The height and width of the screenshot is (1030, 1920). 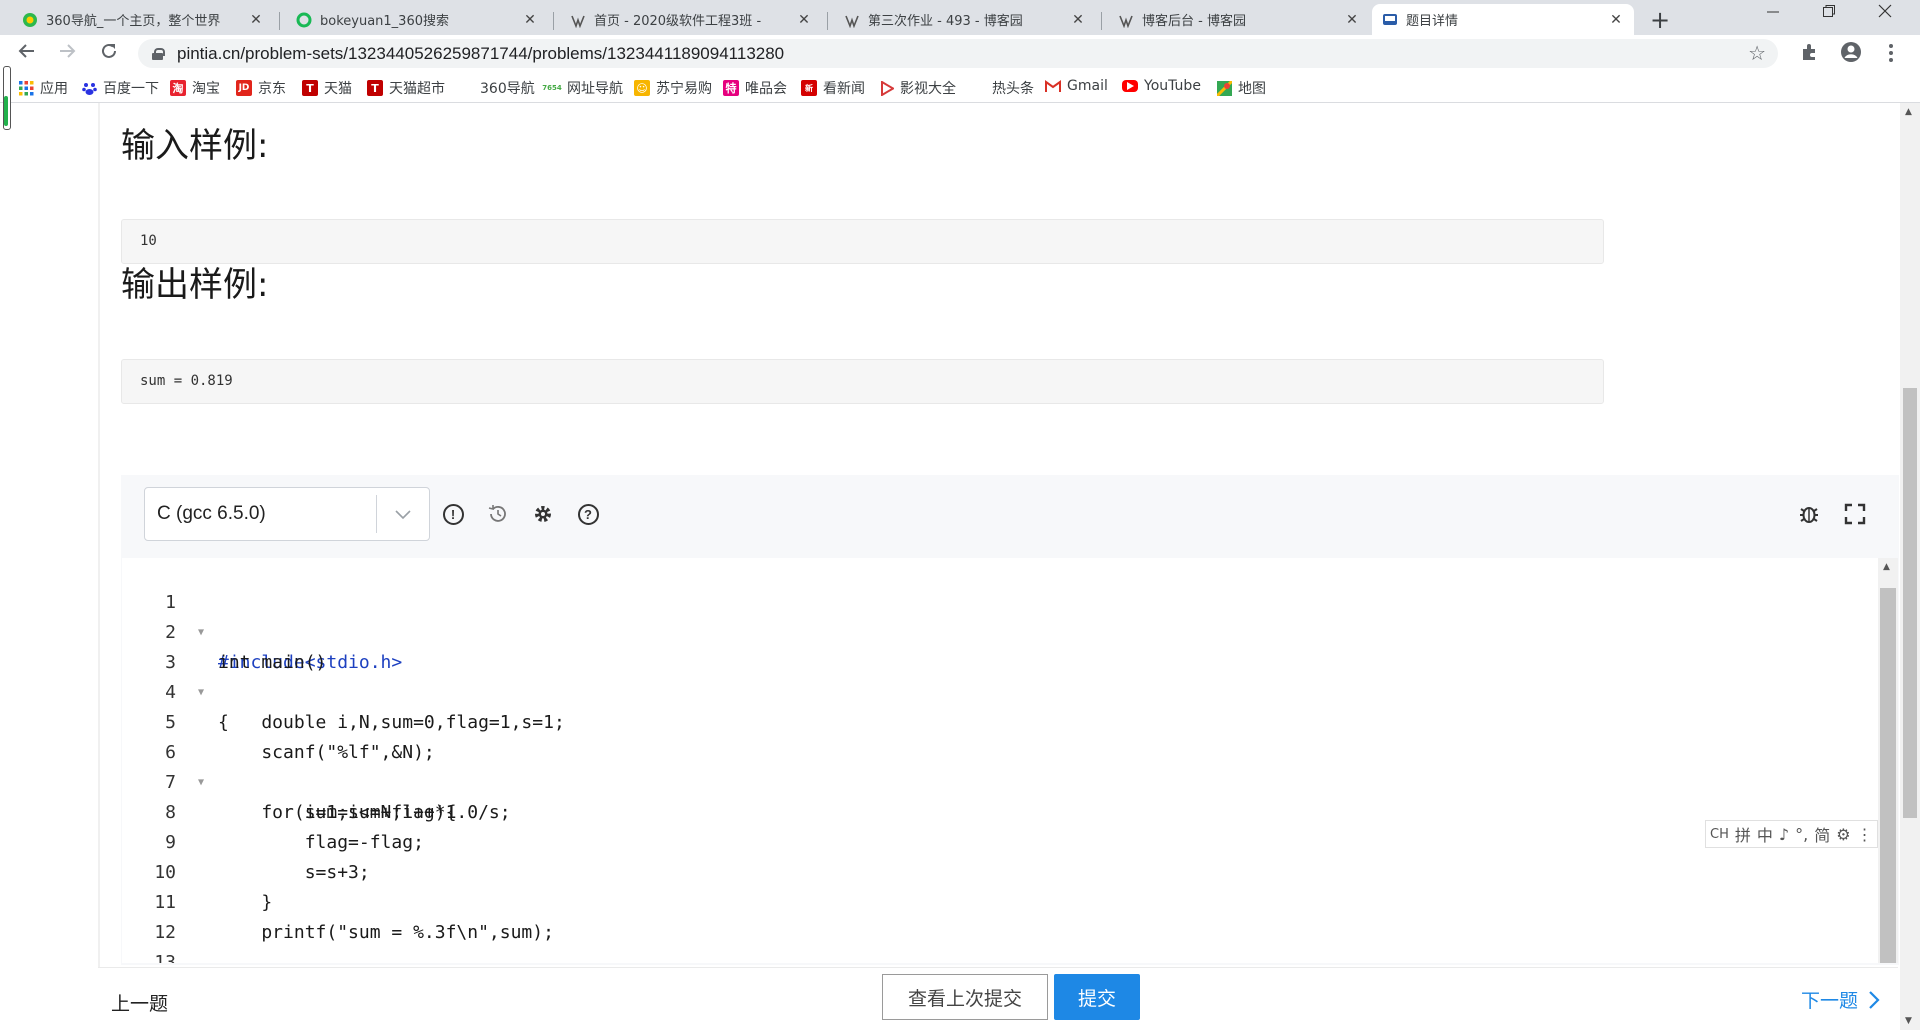 I want to click on reload-button, so click(x=109, y=53).